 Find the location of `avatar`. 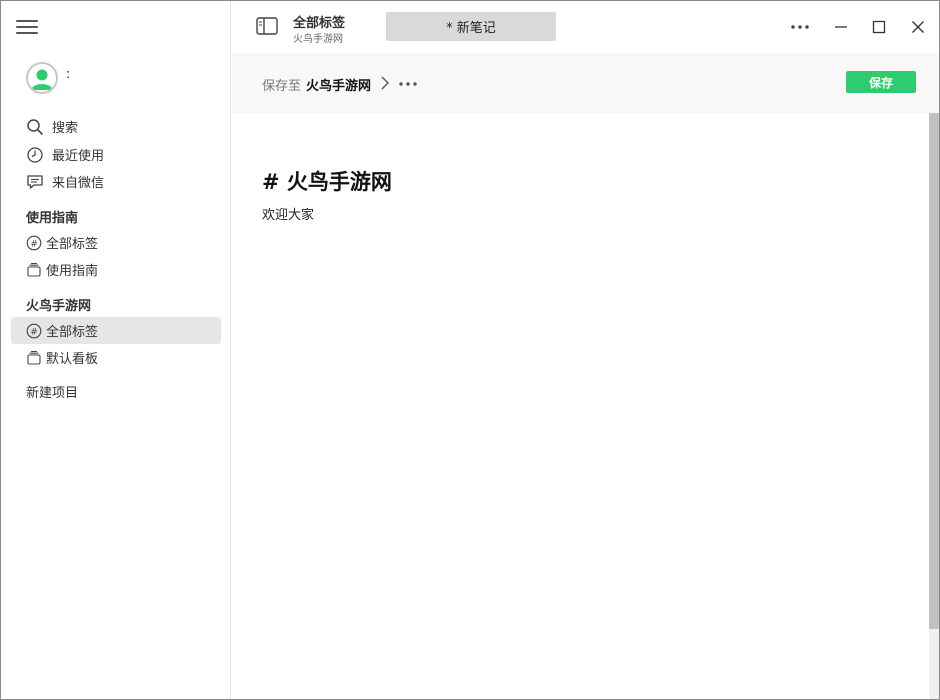

avatar is located at coordinates (42, 78).